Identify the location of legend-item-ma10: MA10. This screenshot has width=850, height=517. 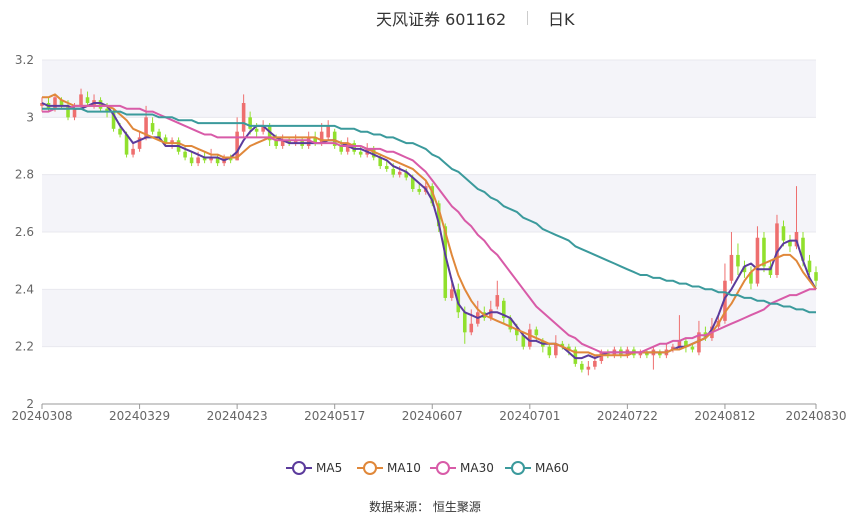
(389, 468).